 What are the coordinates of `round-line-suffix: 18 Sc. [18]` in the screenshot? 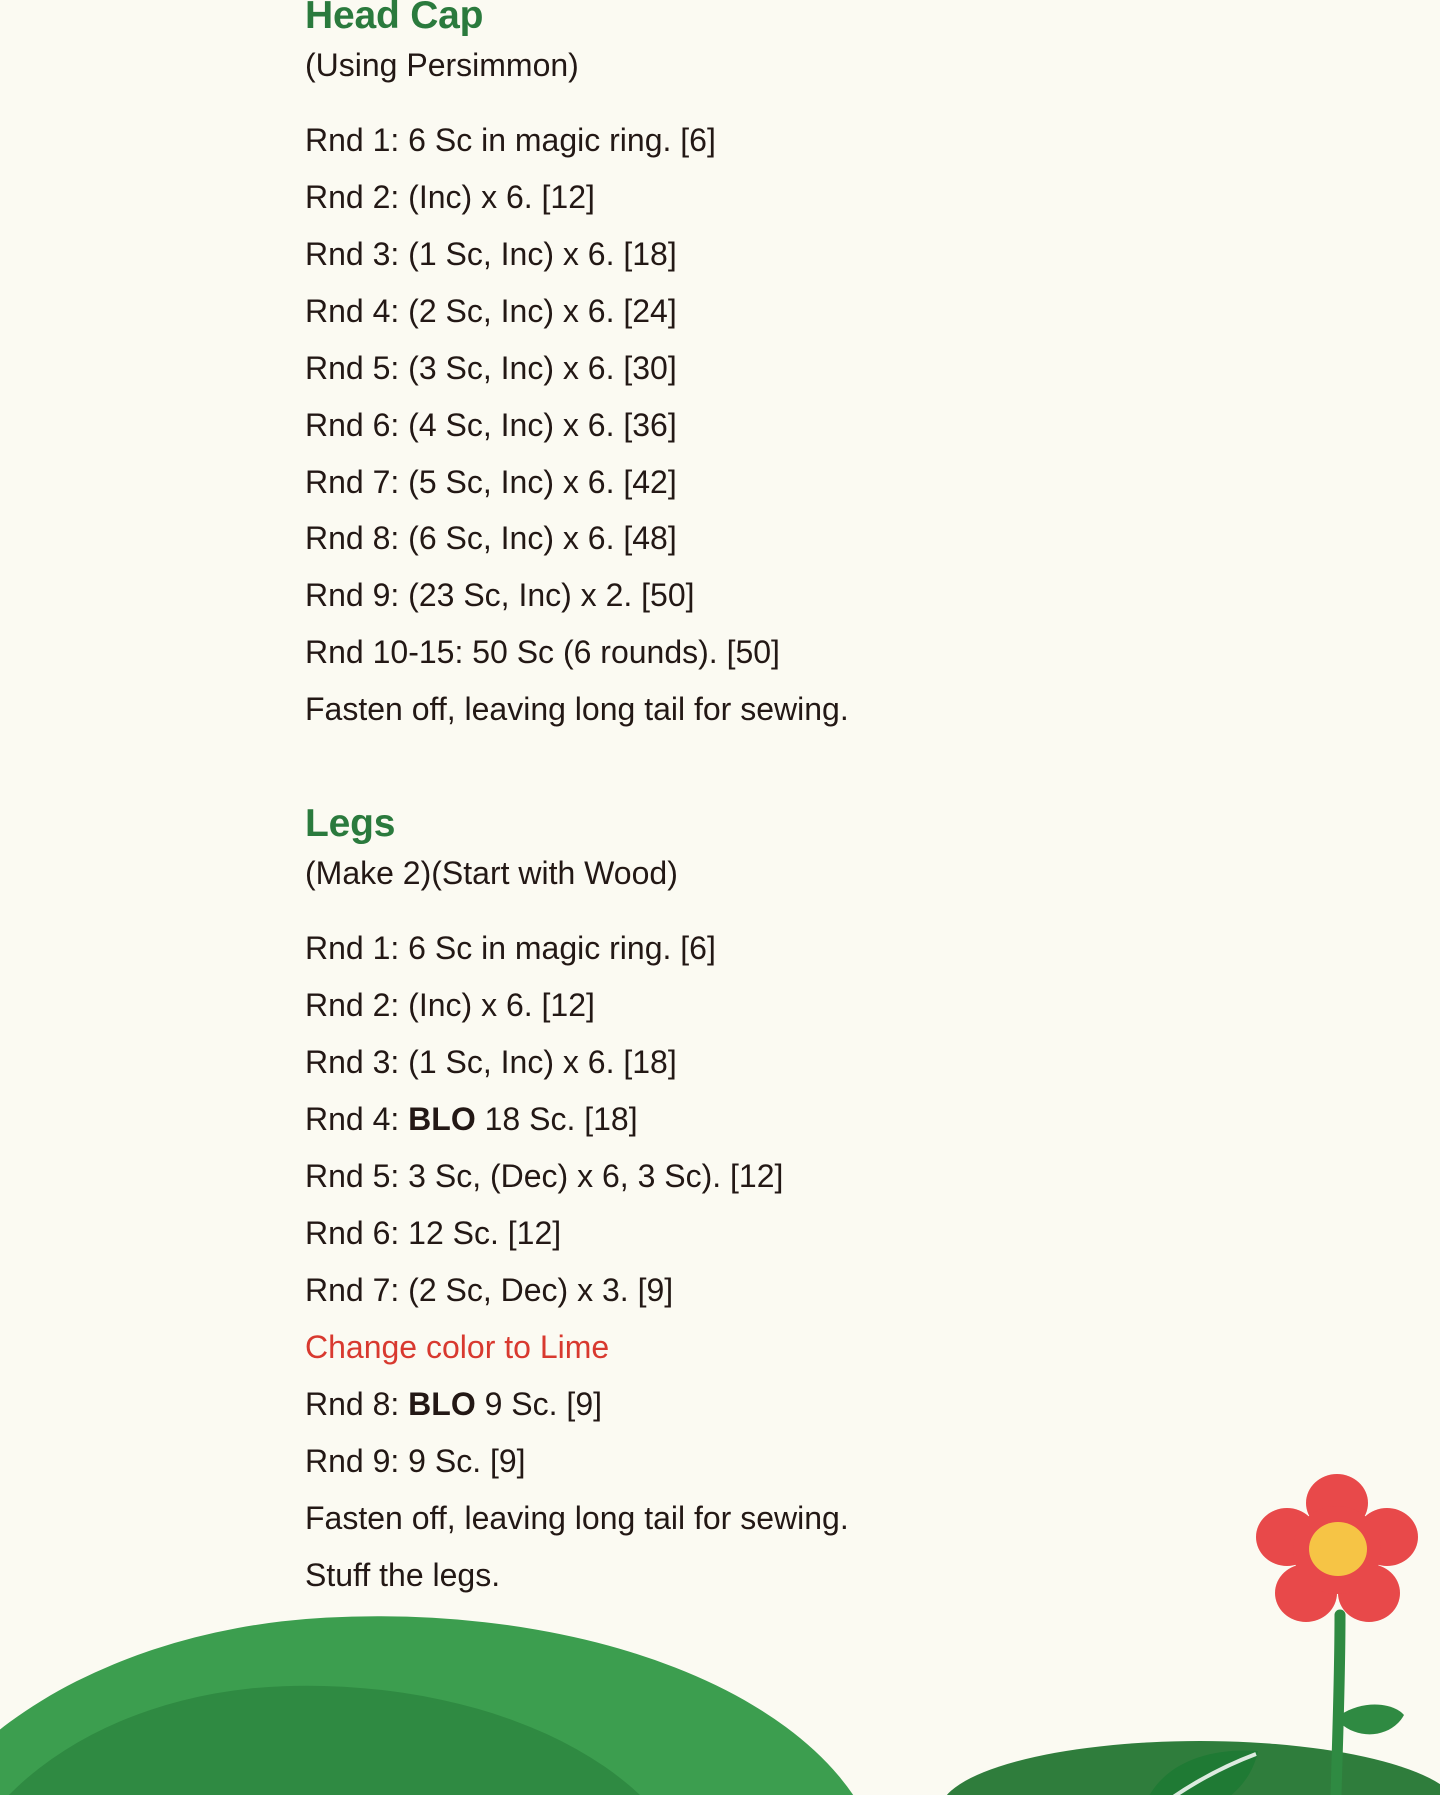 It's located at (556, 1118).